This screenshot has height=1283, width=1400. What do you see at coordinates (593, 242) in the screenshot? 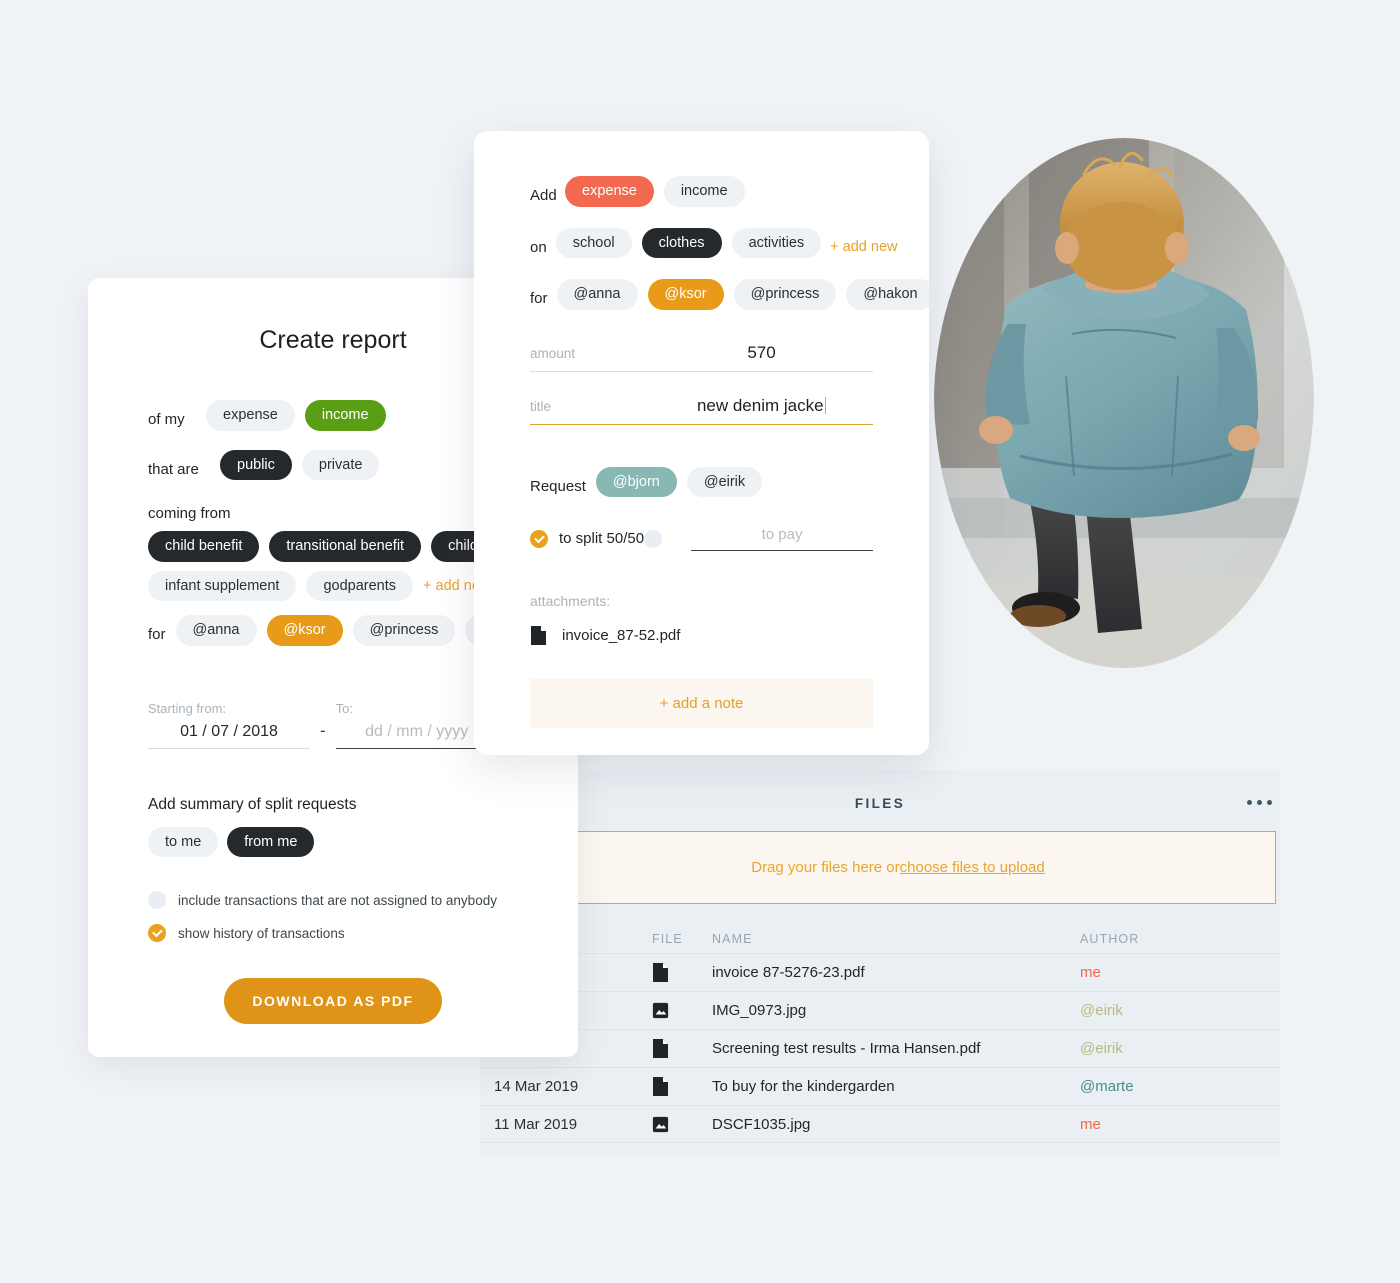
I see `chip-category-school: school` at bounding box center [593, 242].